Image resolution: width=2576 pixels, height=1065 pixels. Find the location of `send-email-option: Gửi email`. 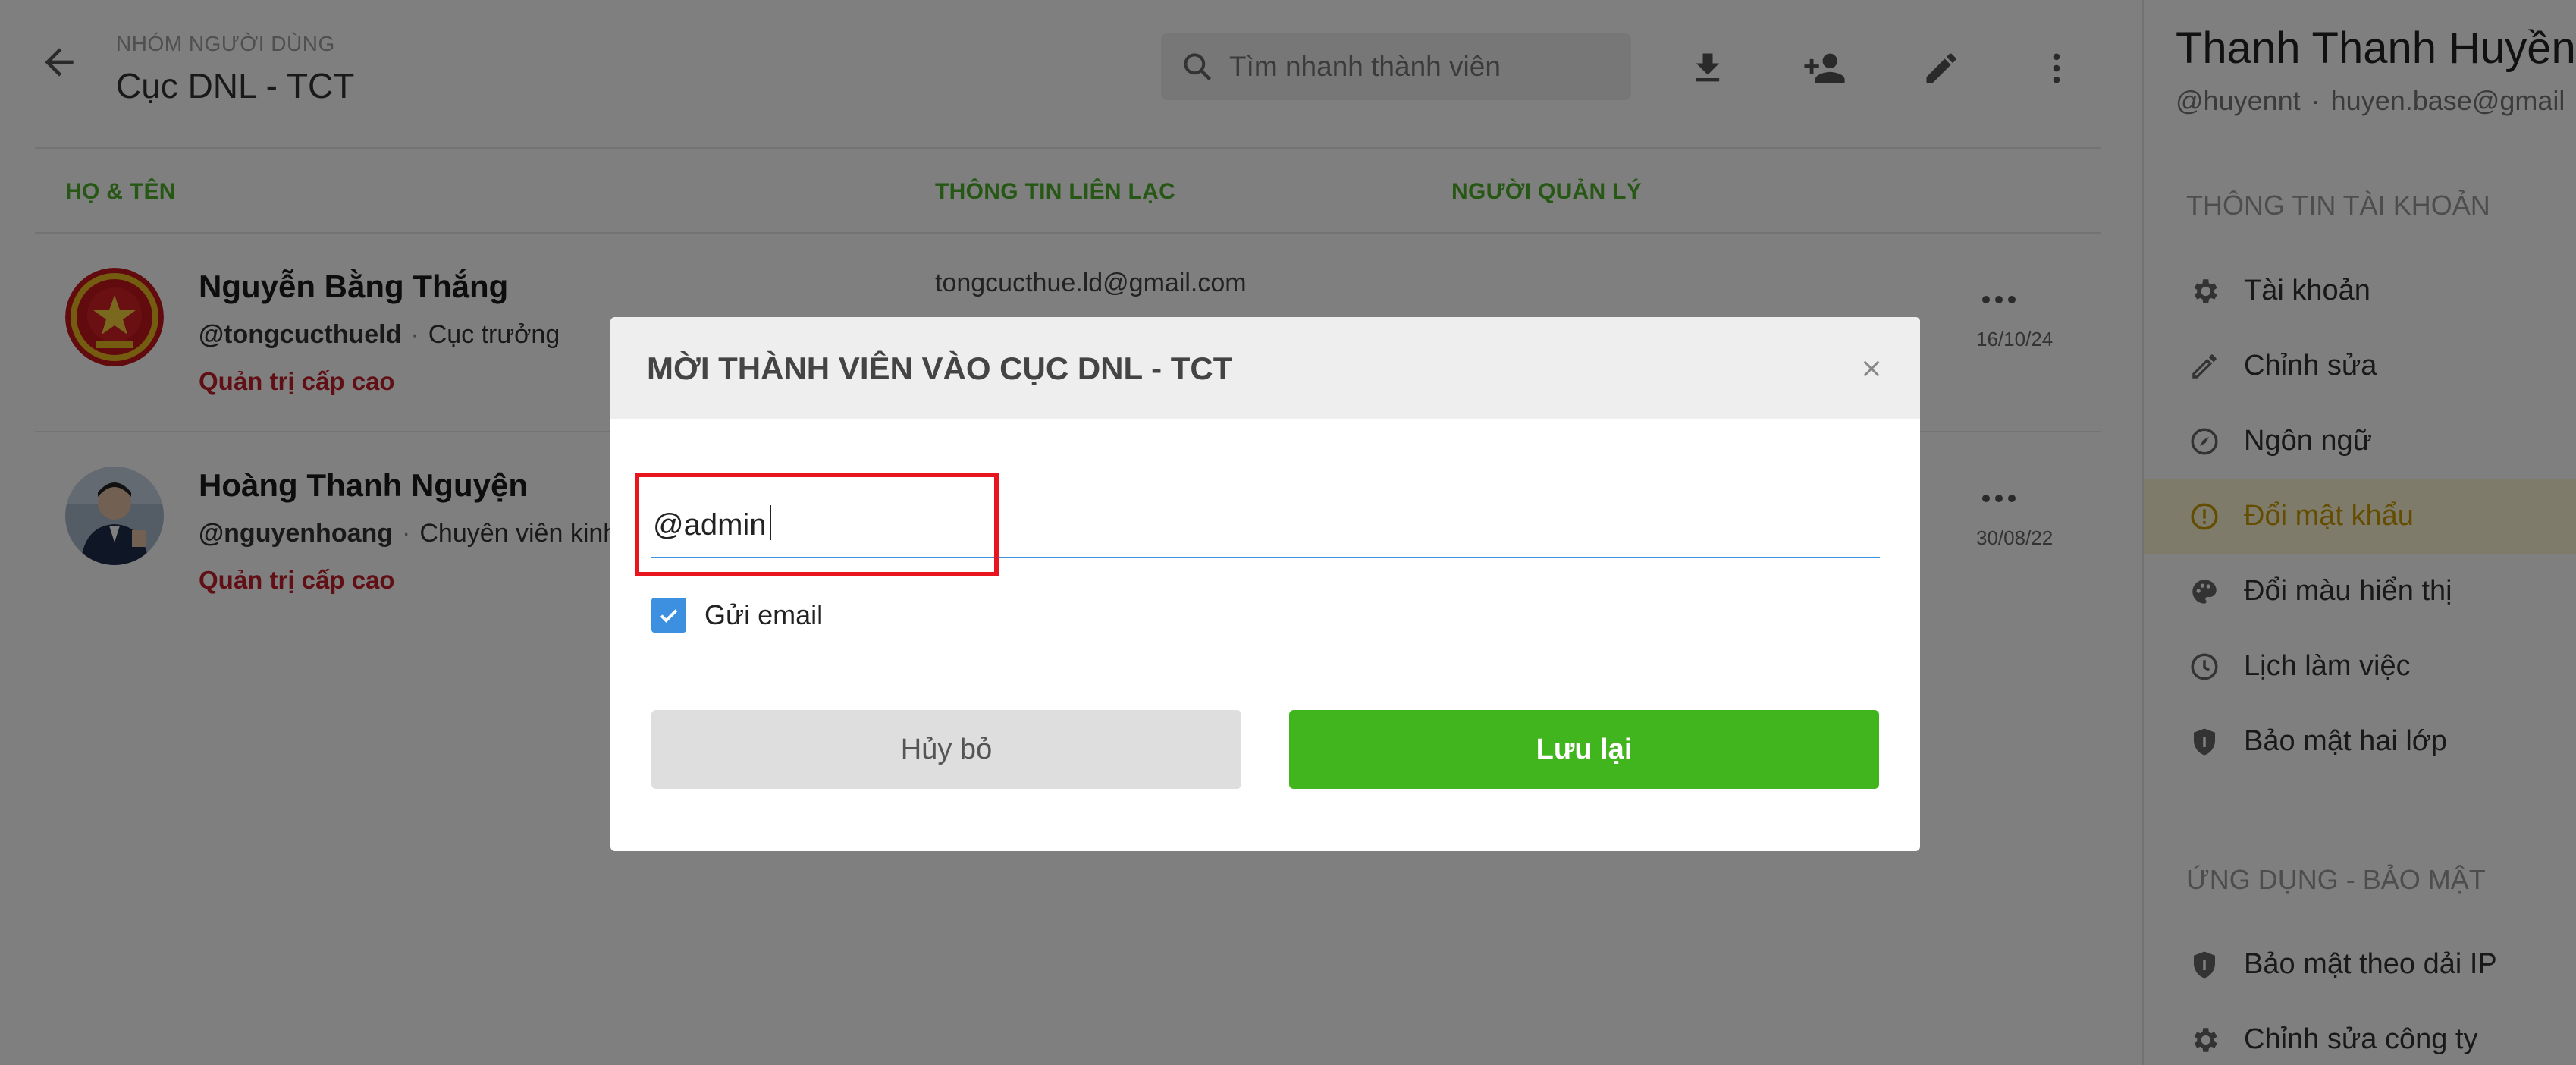

send-email-option: Gửi email is located at coordinates (737, 615).